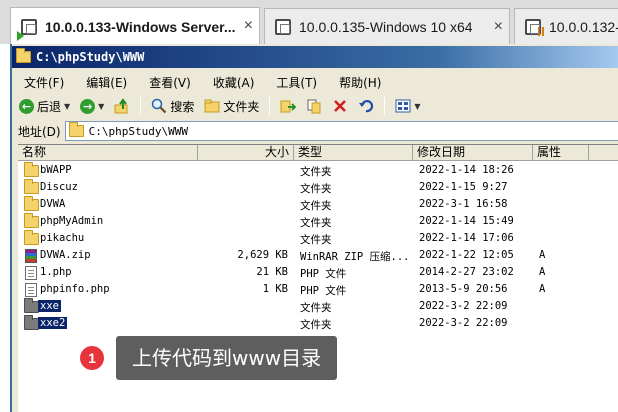 This screenshot has width=618, height=412. I want to click on forward-icon: →, so click(88, 106).